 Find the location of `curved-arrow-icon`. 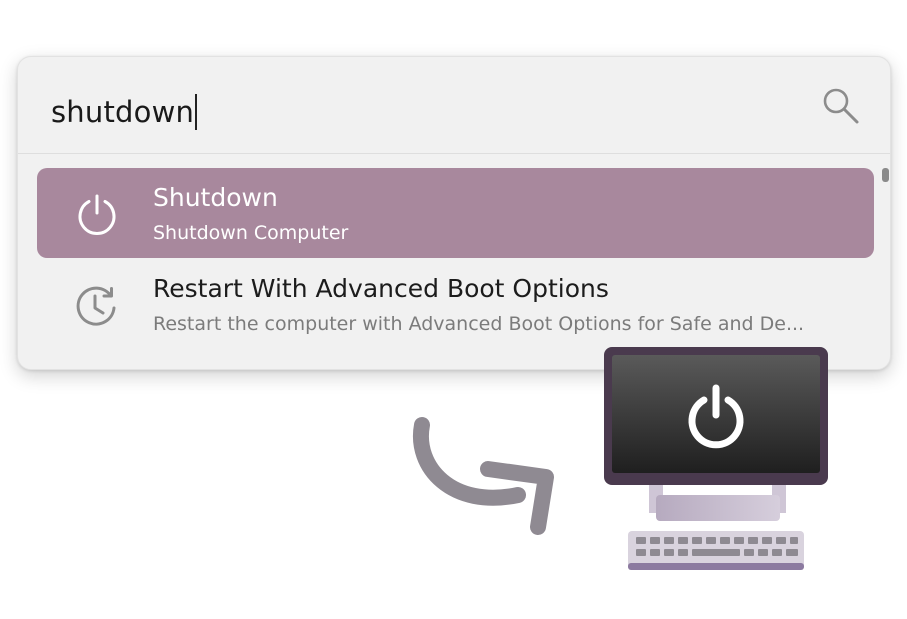

curved-arrow-icon is located at coordinates (483, 476).